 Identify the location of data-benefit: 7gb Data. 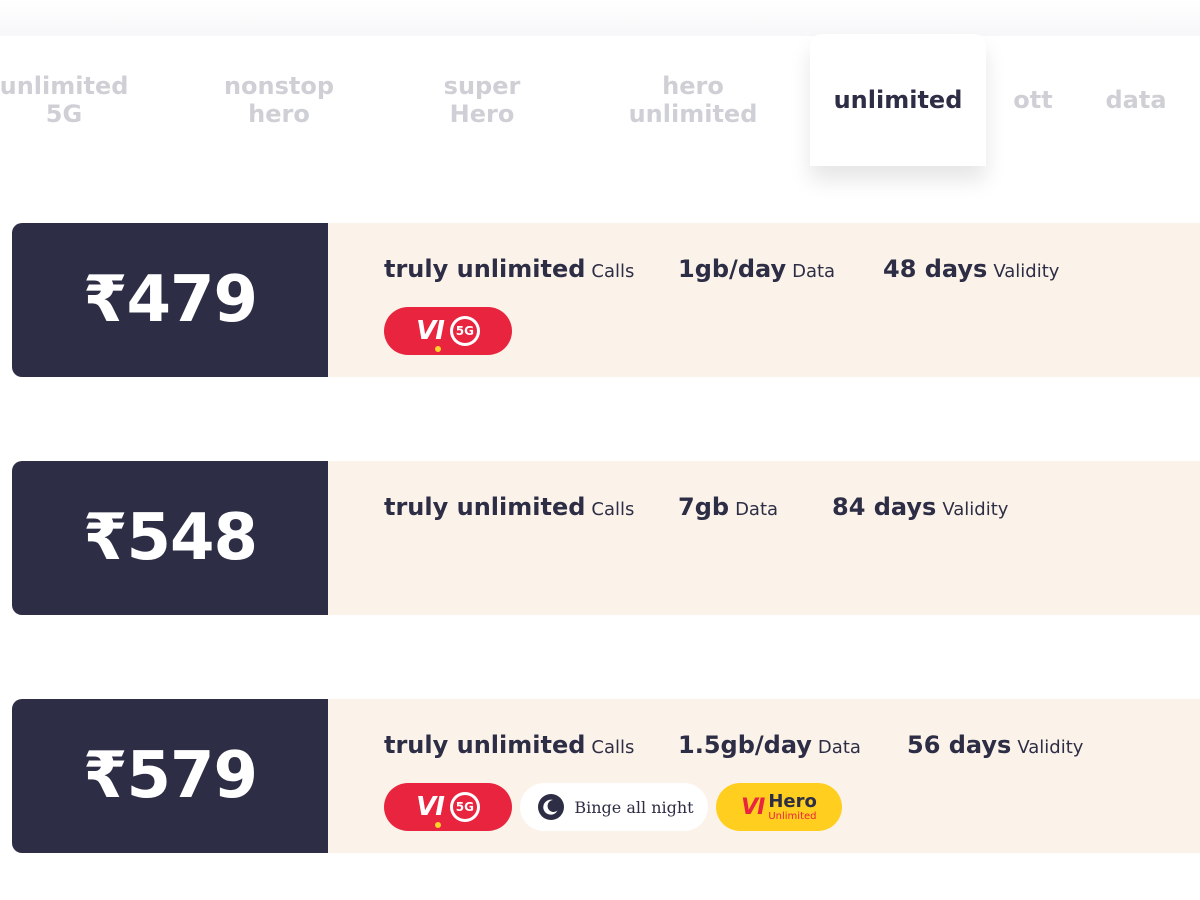
(728, 507).